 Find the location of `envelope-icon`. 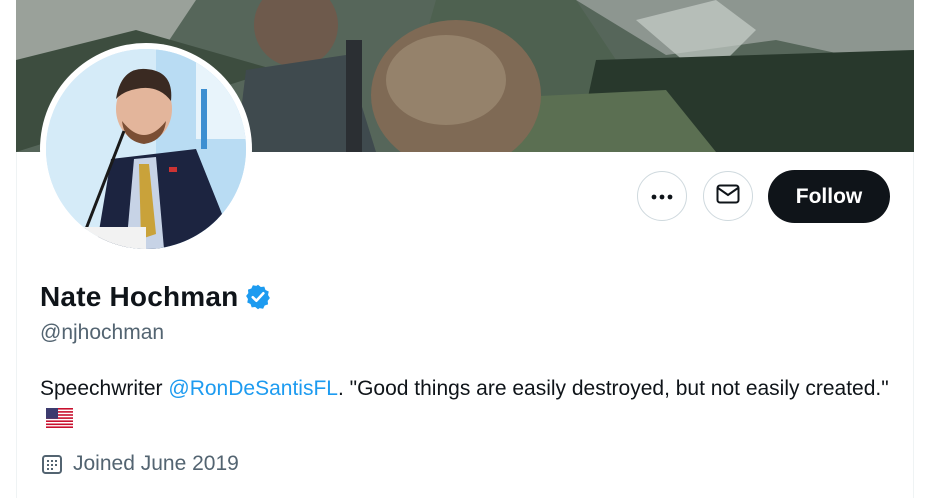

envelope-icon is located at coordinates (728, 196).